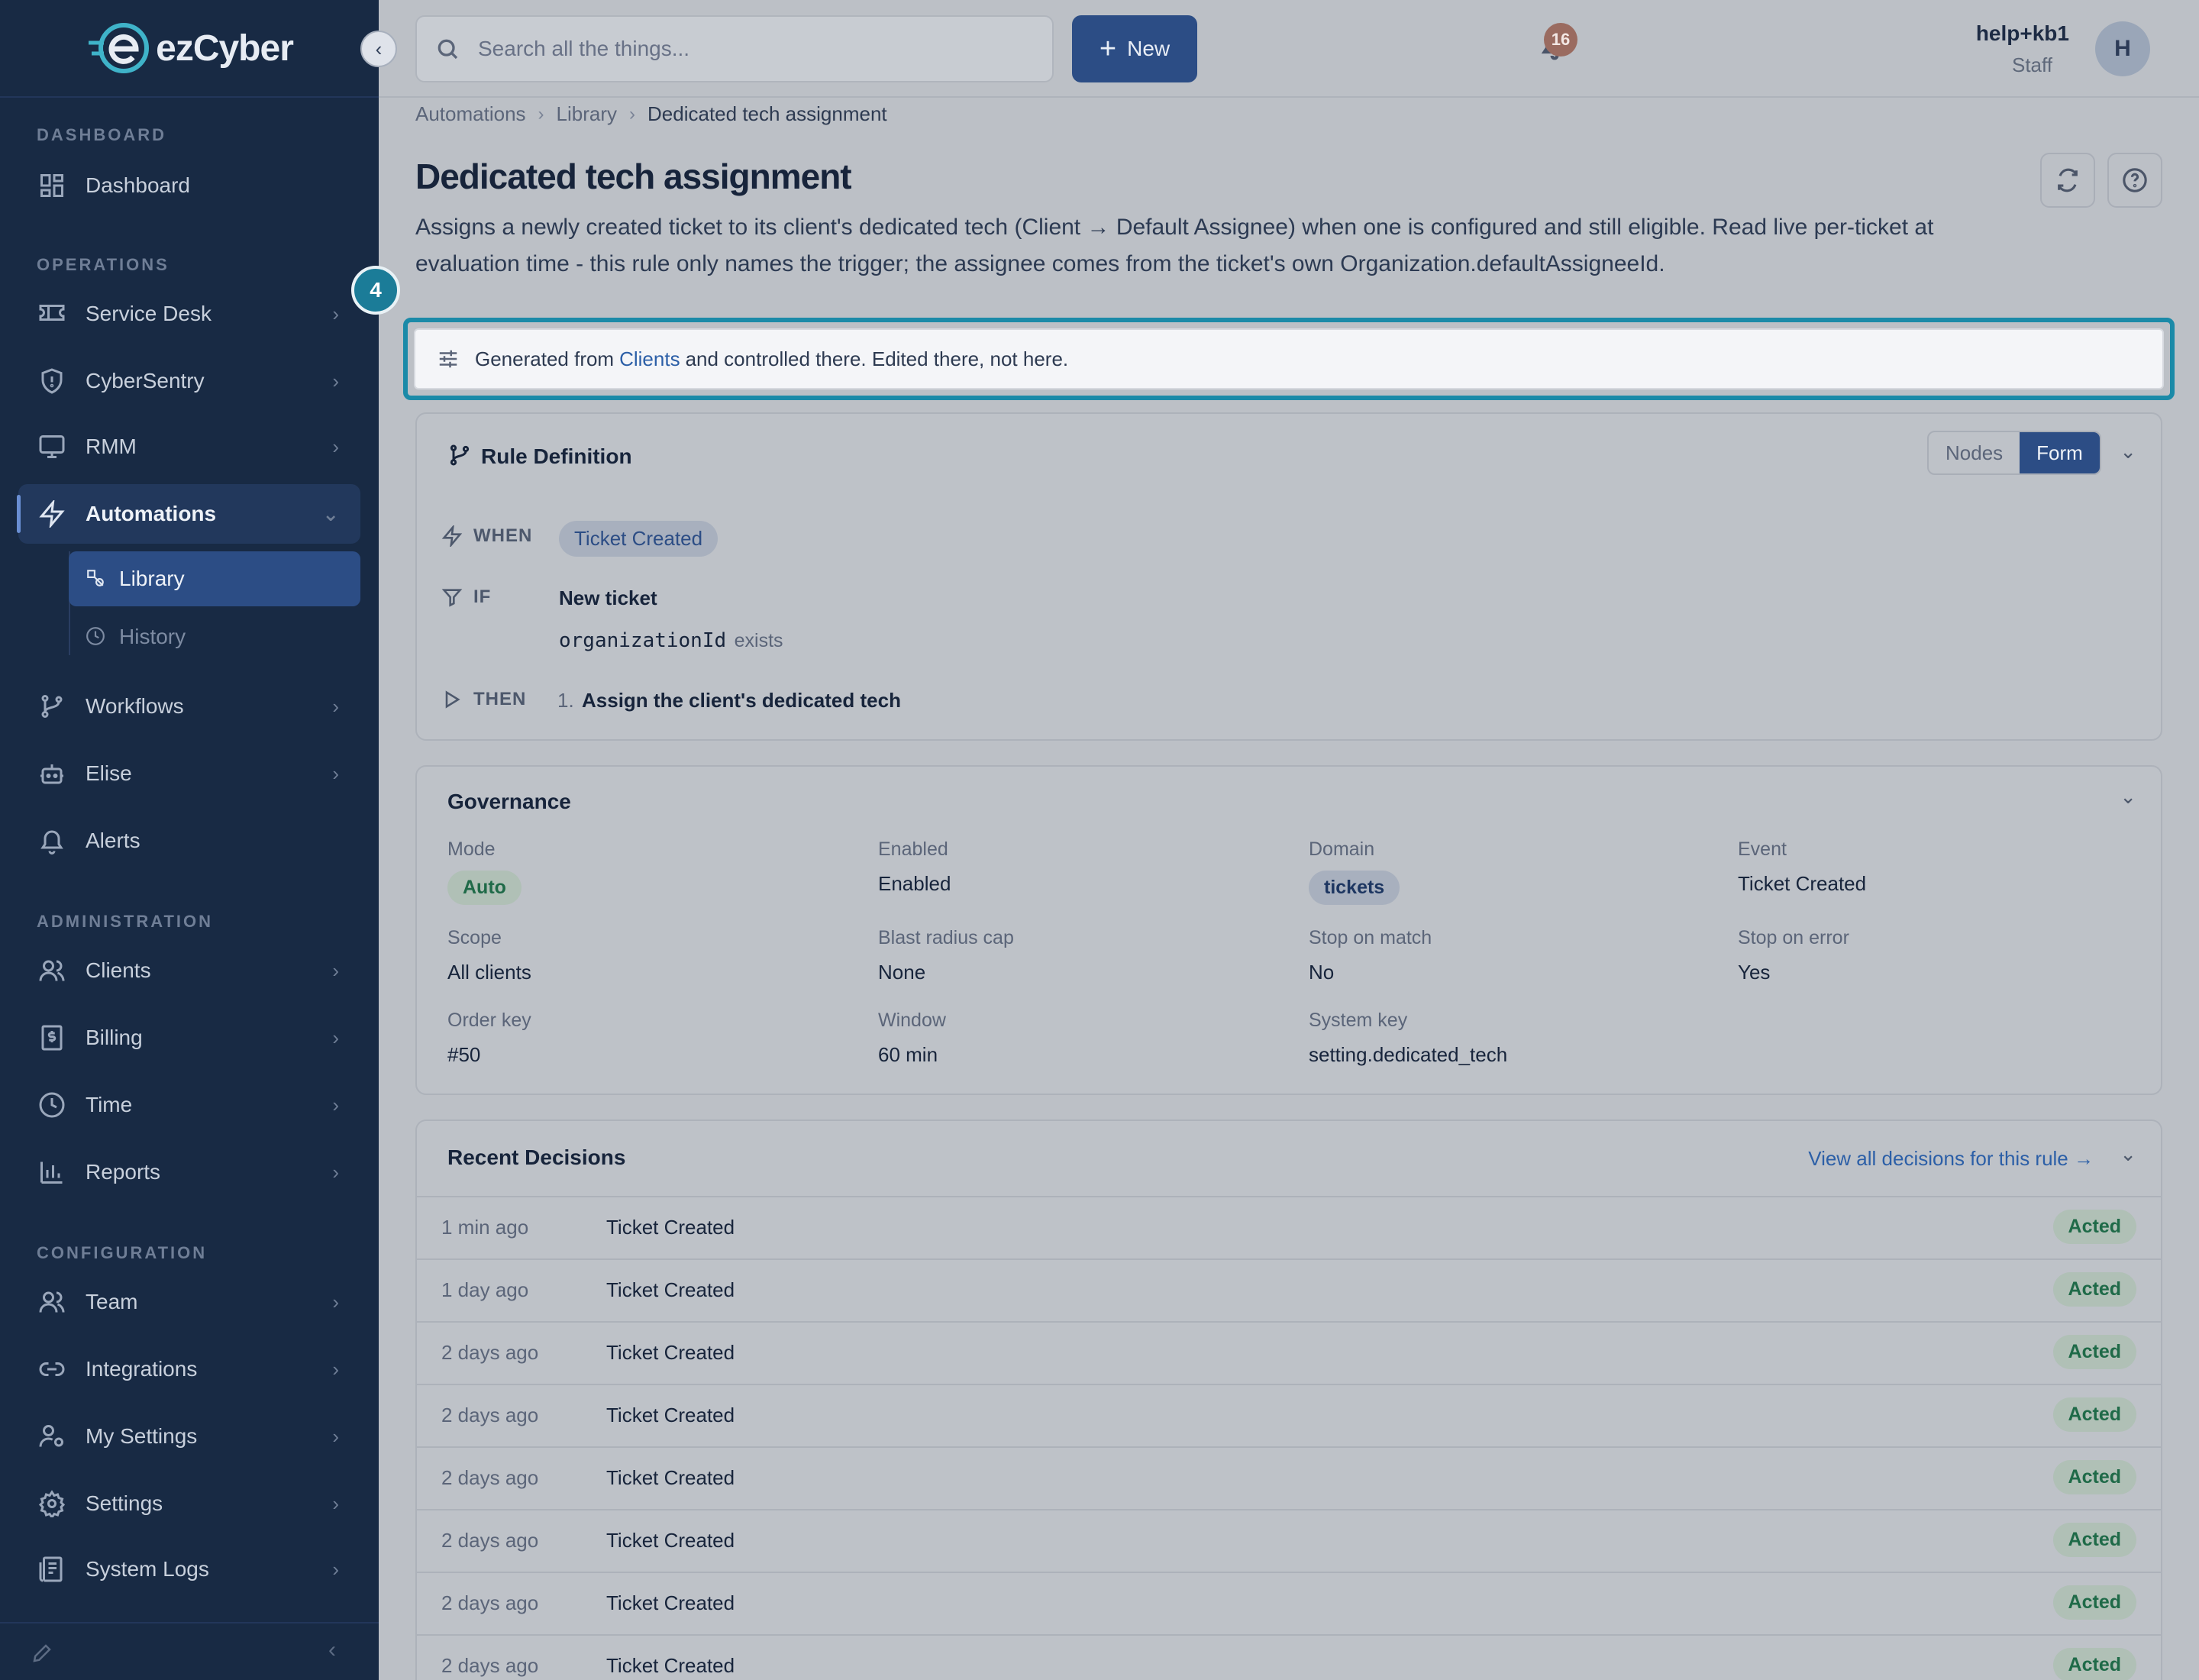 The width and height of the screenshot is (2199, 1680). I want to click on sidebar-item-team: Team ›, so click(189, 1302).